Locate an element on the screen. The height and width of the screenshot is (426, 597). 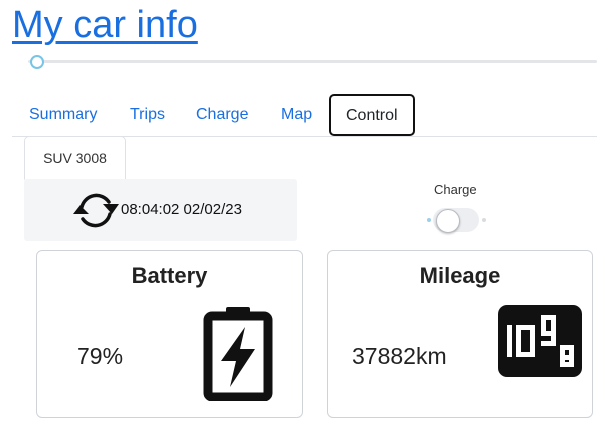
tab-charge: Charge is located at coordinates (222, 115).